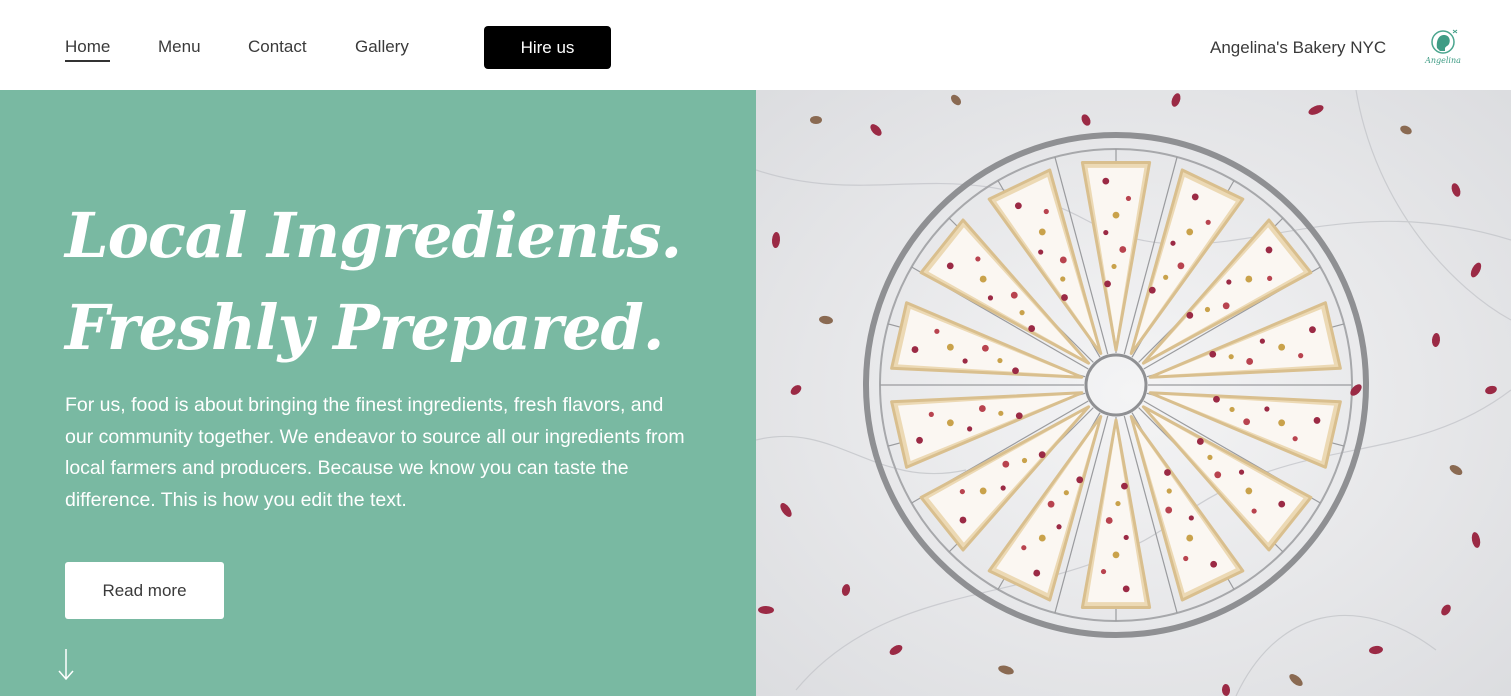 This screenshot has height=696, width=1511. What do you see at coordinates (816, 120) in the screenshot?
I see `rose-petal` at bounding box center [816, 120].